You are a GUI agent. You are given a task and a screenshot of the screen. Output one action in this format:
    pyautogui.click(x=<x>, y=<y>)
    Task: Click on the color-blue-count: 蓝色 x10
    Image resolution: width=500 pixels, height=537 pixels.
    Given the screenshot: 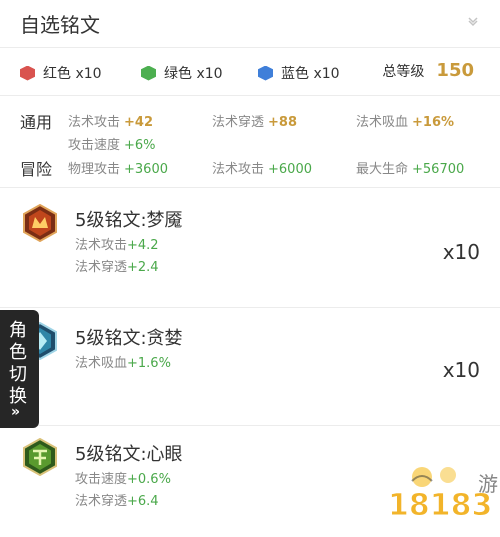 What is the action you would take?
    pyautogui.click(x=299, y=73)
    